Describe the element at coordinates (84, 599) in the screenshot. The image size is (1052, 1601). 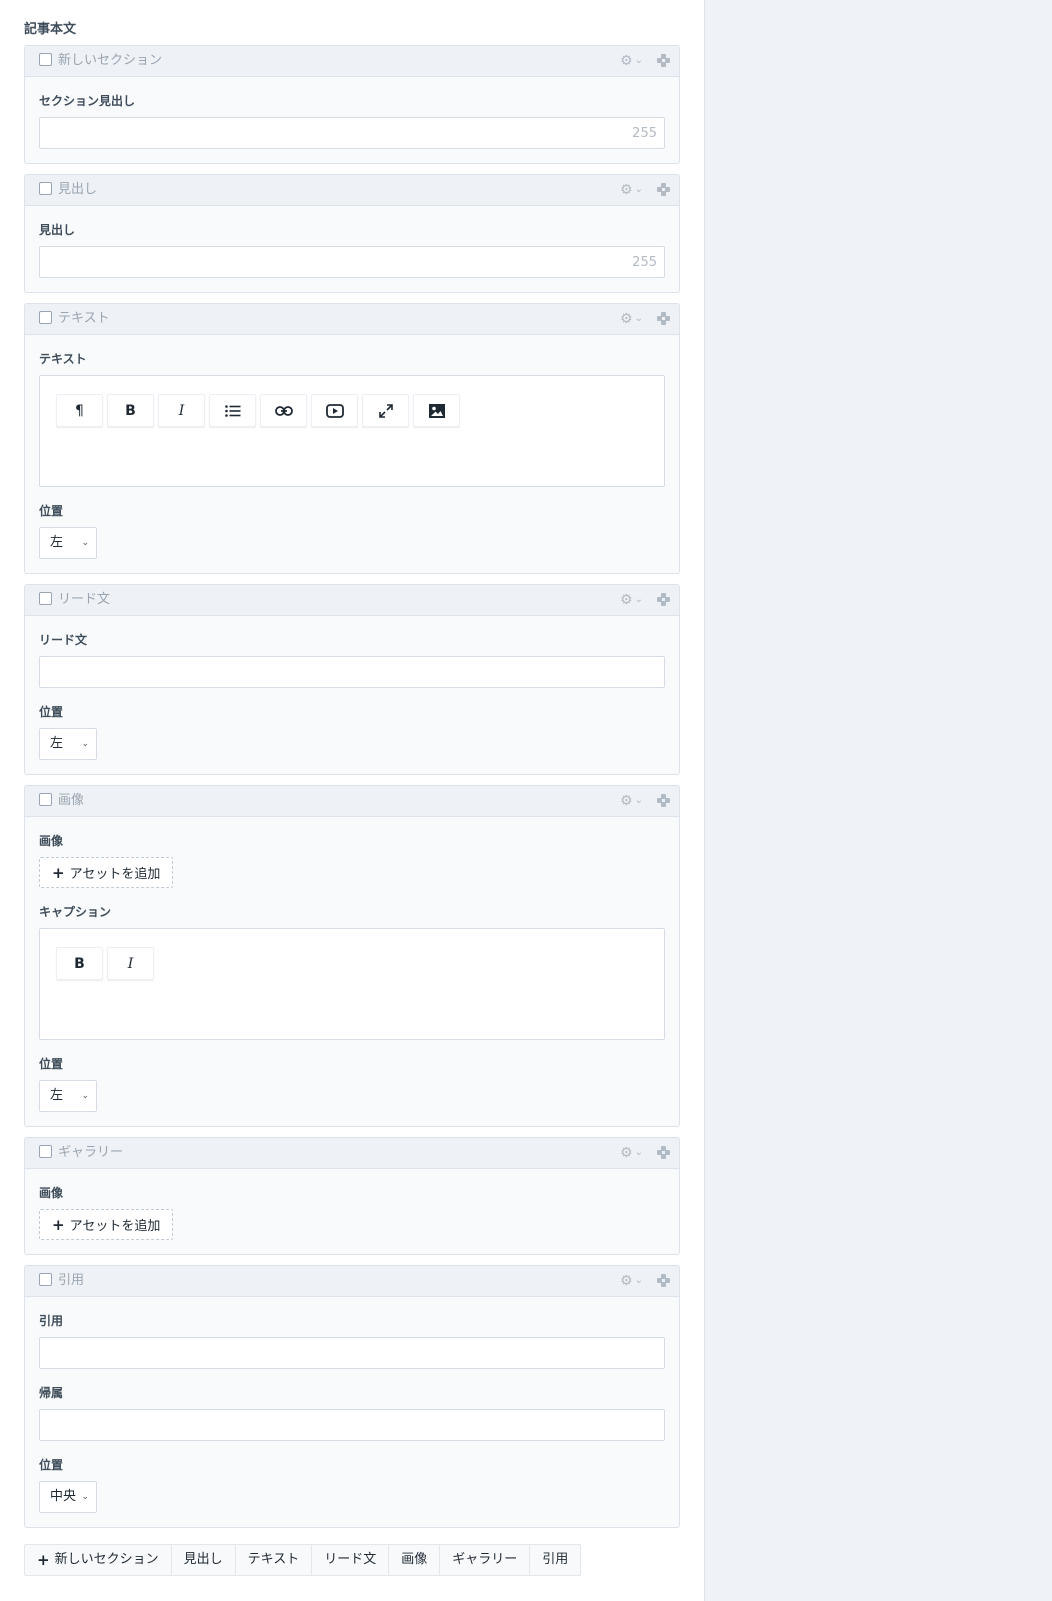
I see `block-name: リード文` at that location.